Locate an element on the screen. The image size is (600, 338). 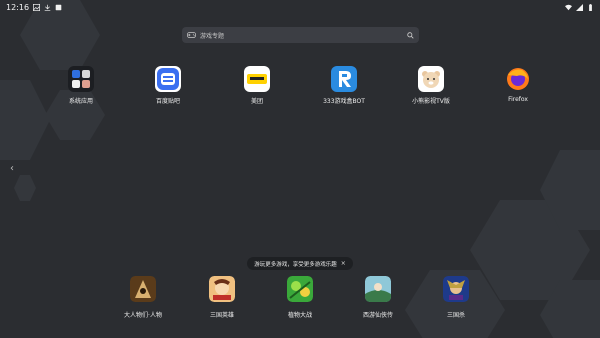
dock-game-2: 三国英雄 is located at coordinates (222, 297).